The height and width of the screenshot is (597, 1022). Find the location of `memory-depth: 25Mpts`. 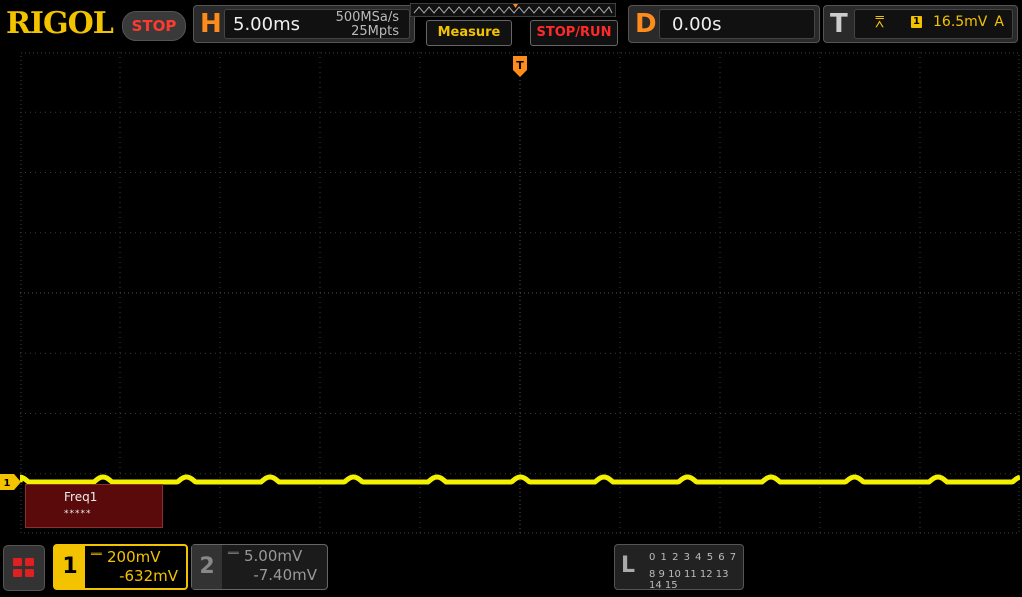

memory-depth: 25Mpts is located at coordinates (375, 31).